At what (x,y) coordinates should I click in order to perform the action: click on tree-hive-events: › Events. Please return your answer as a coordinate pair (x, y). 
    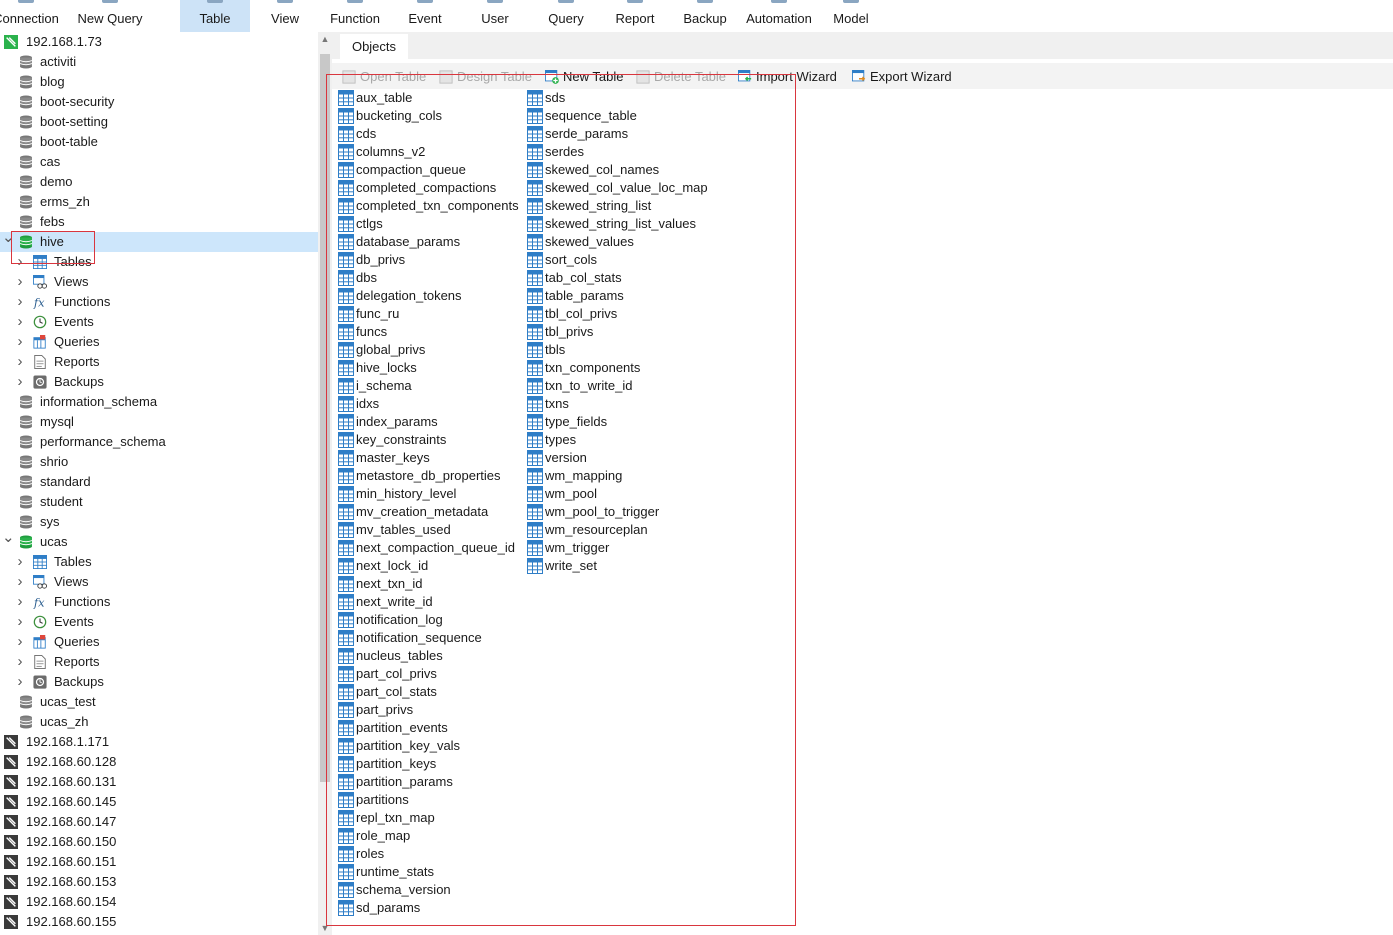
    Looking at the image, I should click on (159, 322).